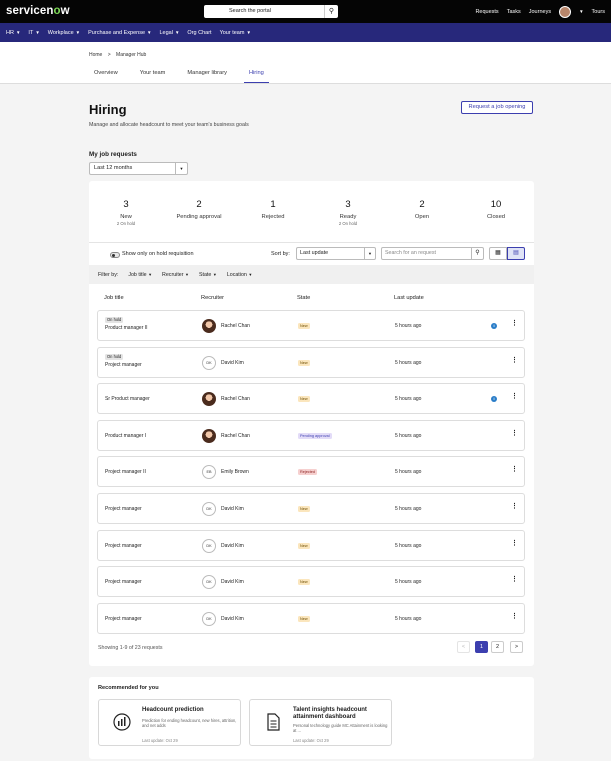 The image size is (611, 761). Describe the element at coordinates (271, 11) in the screenshot. I see `portal-search-input: Search the portal ⚲` at that location.